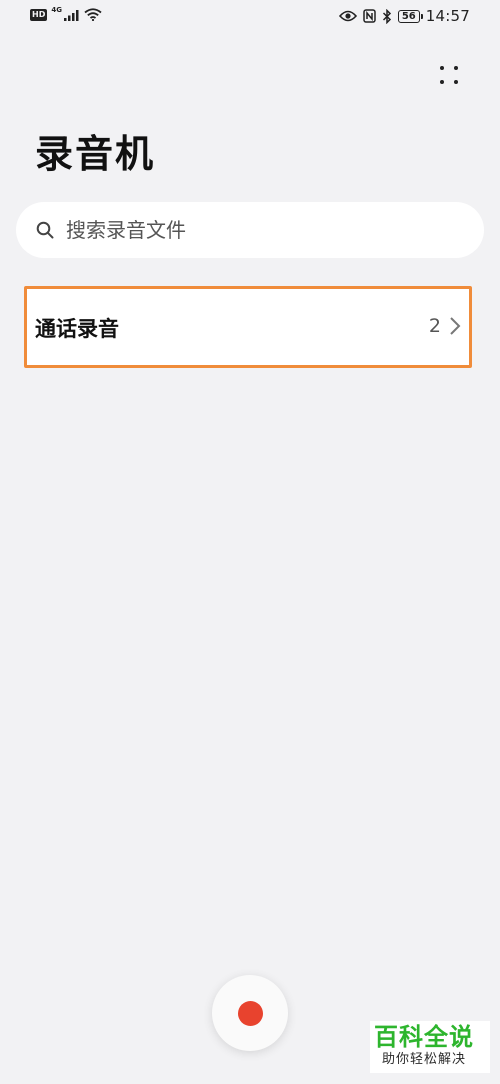  I want to click on watermark-subtitle: 助你轻松解决, so click(424, 1059).